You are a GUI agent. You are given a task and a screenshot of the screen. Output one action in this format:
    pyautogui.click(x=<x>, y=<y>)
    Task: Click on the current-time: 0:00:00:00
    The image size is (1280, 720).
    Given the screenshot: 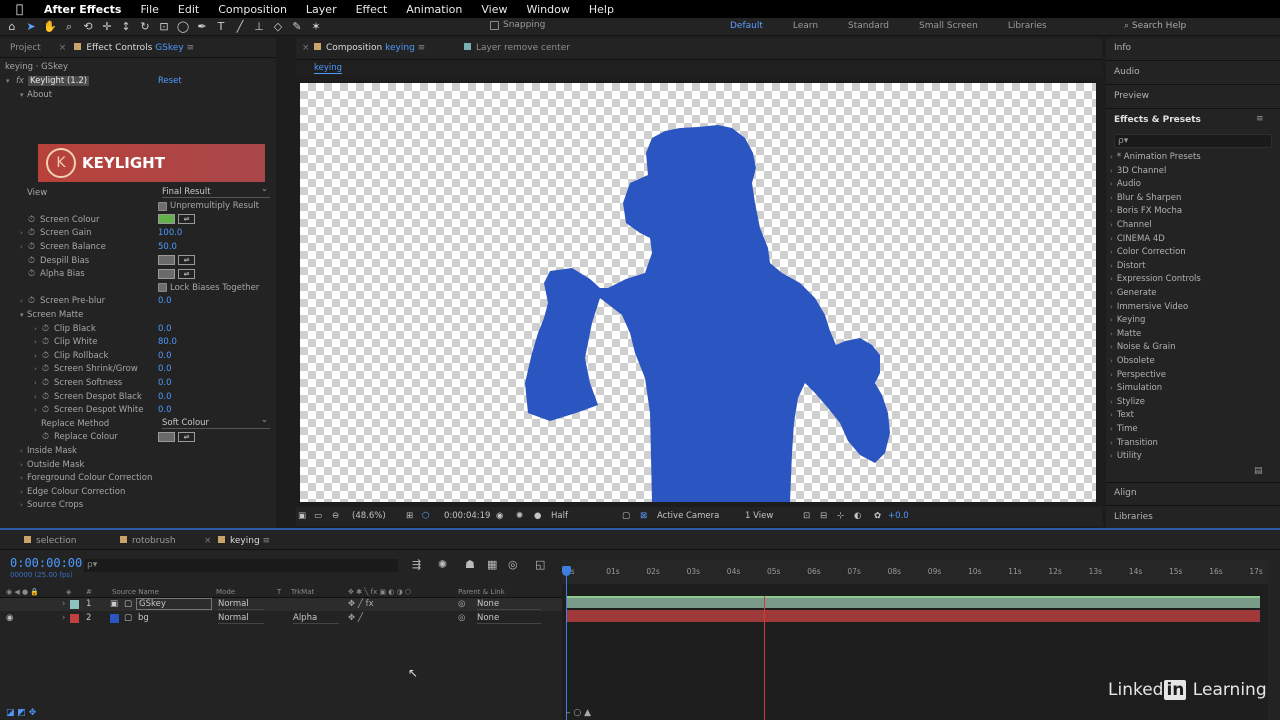 What is the action you would take?
    pyautogui.click(x=46, y=563)
    